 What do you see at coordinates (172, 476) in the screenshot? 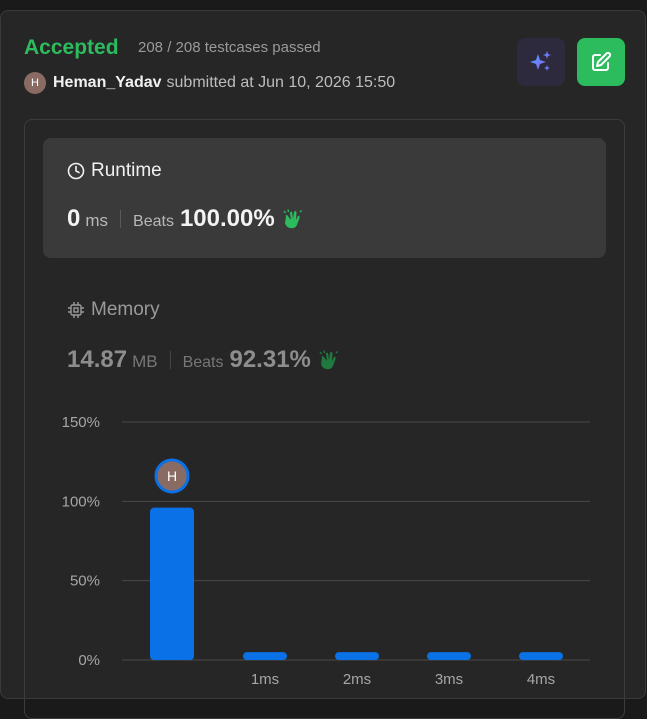
I see `marker-initial: H` at bounding box center [172, 476].